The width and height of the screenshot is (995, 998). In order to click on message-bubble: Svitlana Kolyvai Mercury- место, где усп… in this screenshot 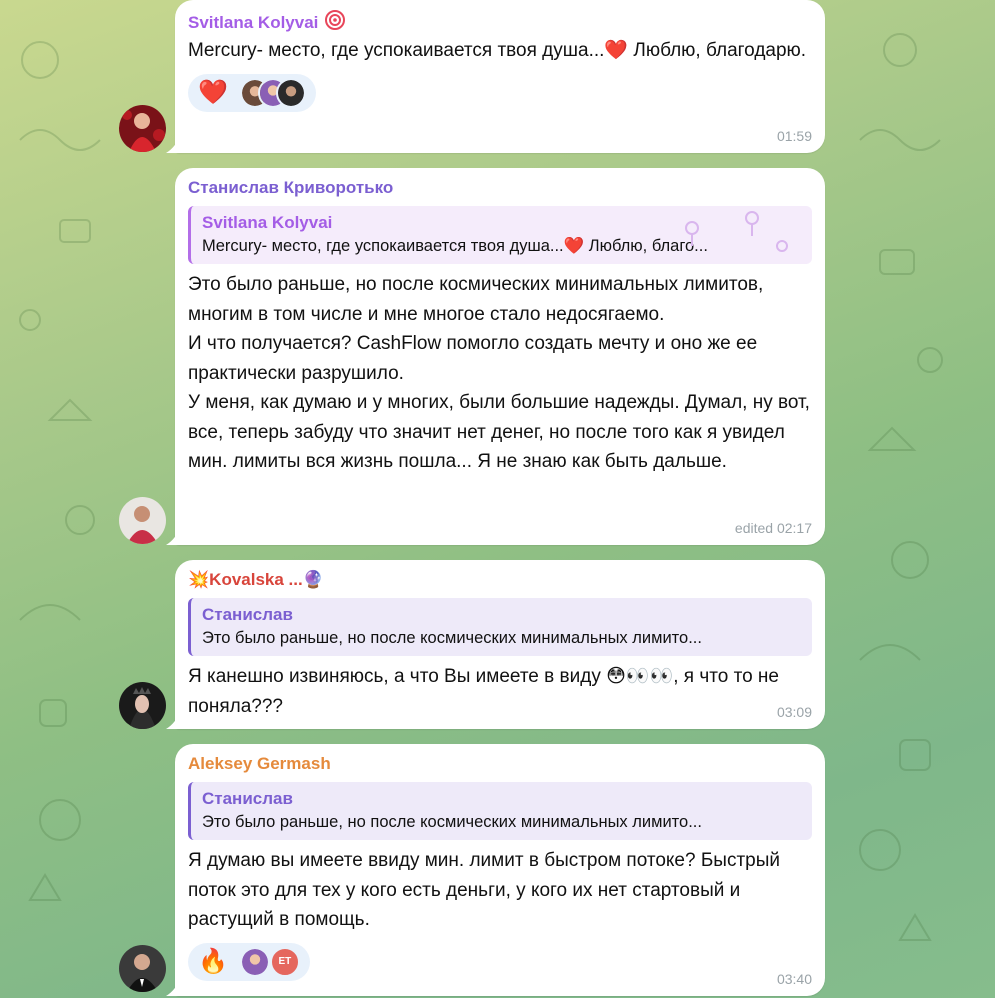, I will do `click(495, 76)`.